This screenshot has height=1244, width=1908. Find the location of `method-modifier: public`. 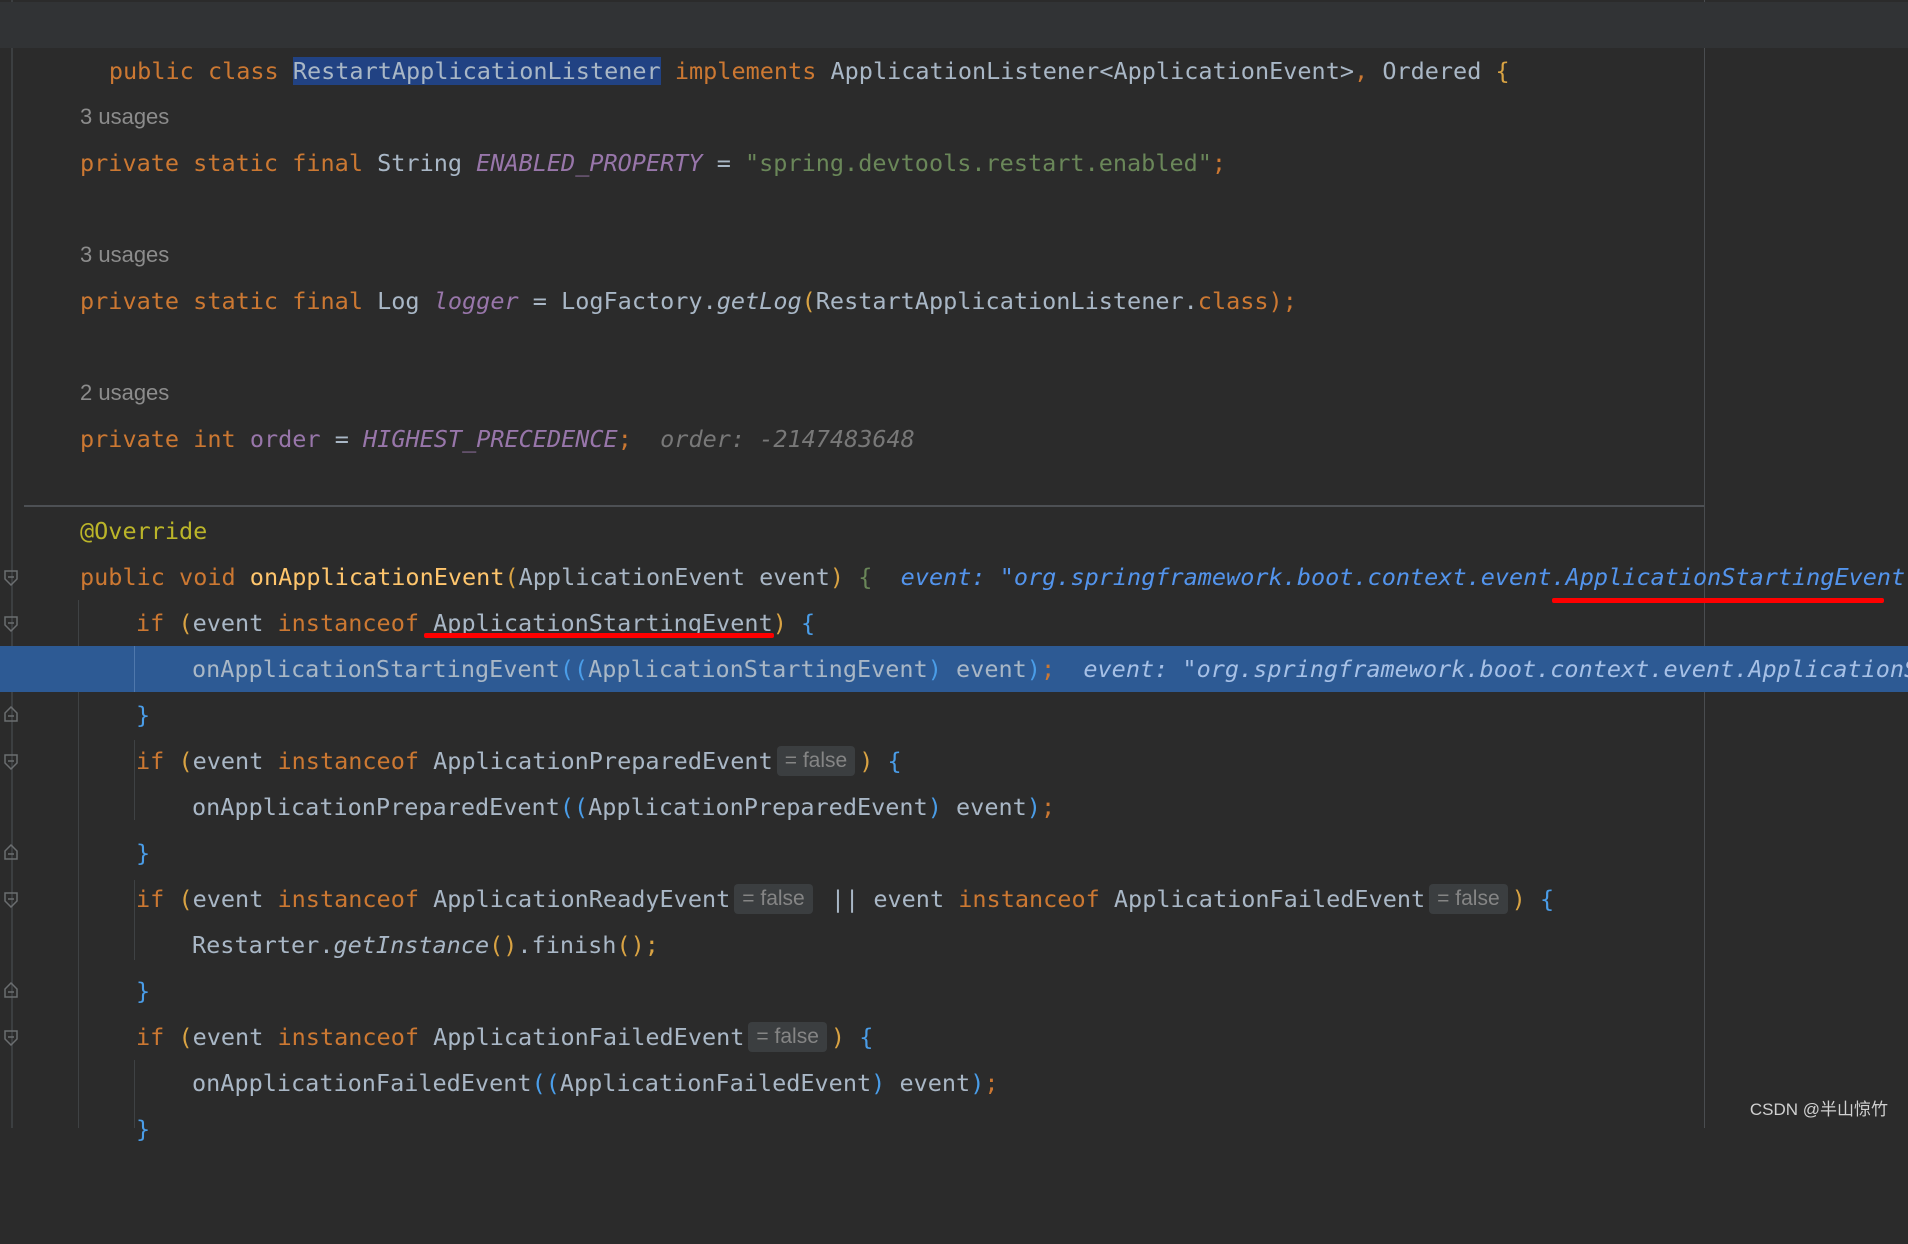

method-modifier: public is located at coordinates (122, 577).